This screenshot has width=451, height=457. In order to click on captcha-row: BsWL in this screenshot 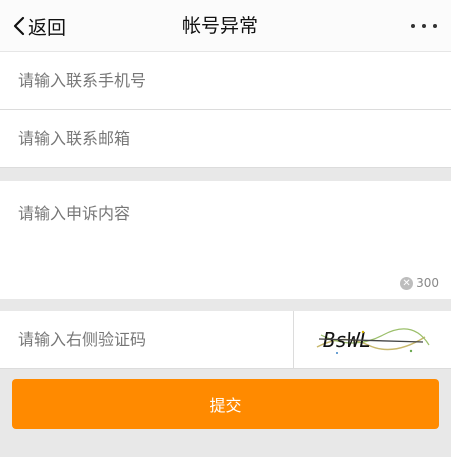, I will do `click(225, 340)`.